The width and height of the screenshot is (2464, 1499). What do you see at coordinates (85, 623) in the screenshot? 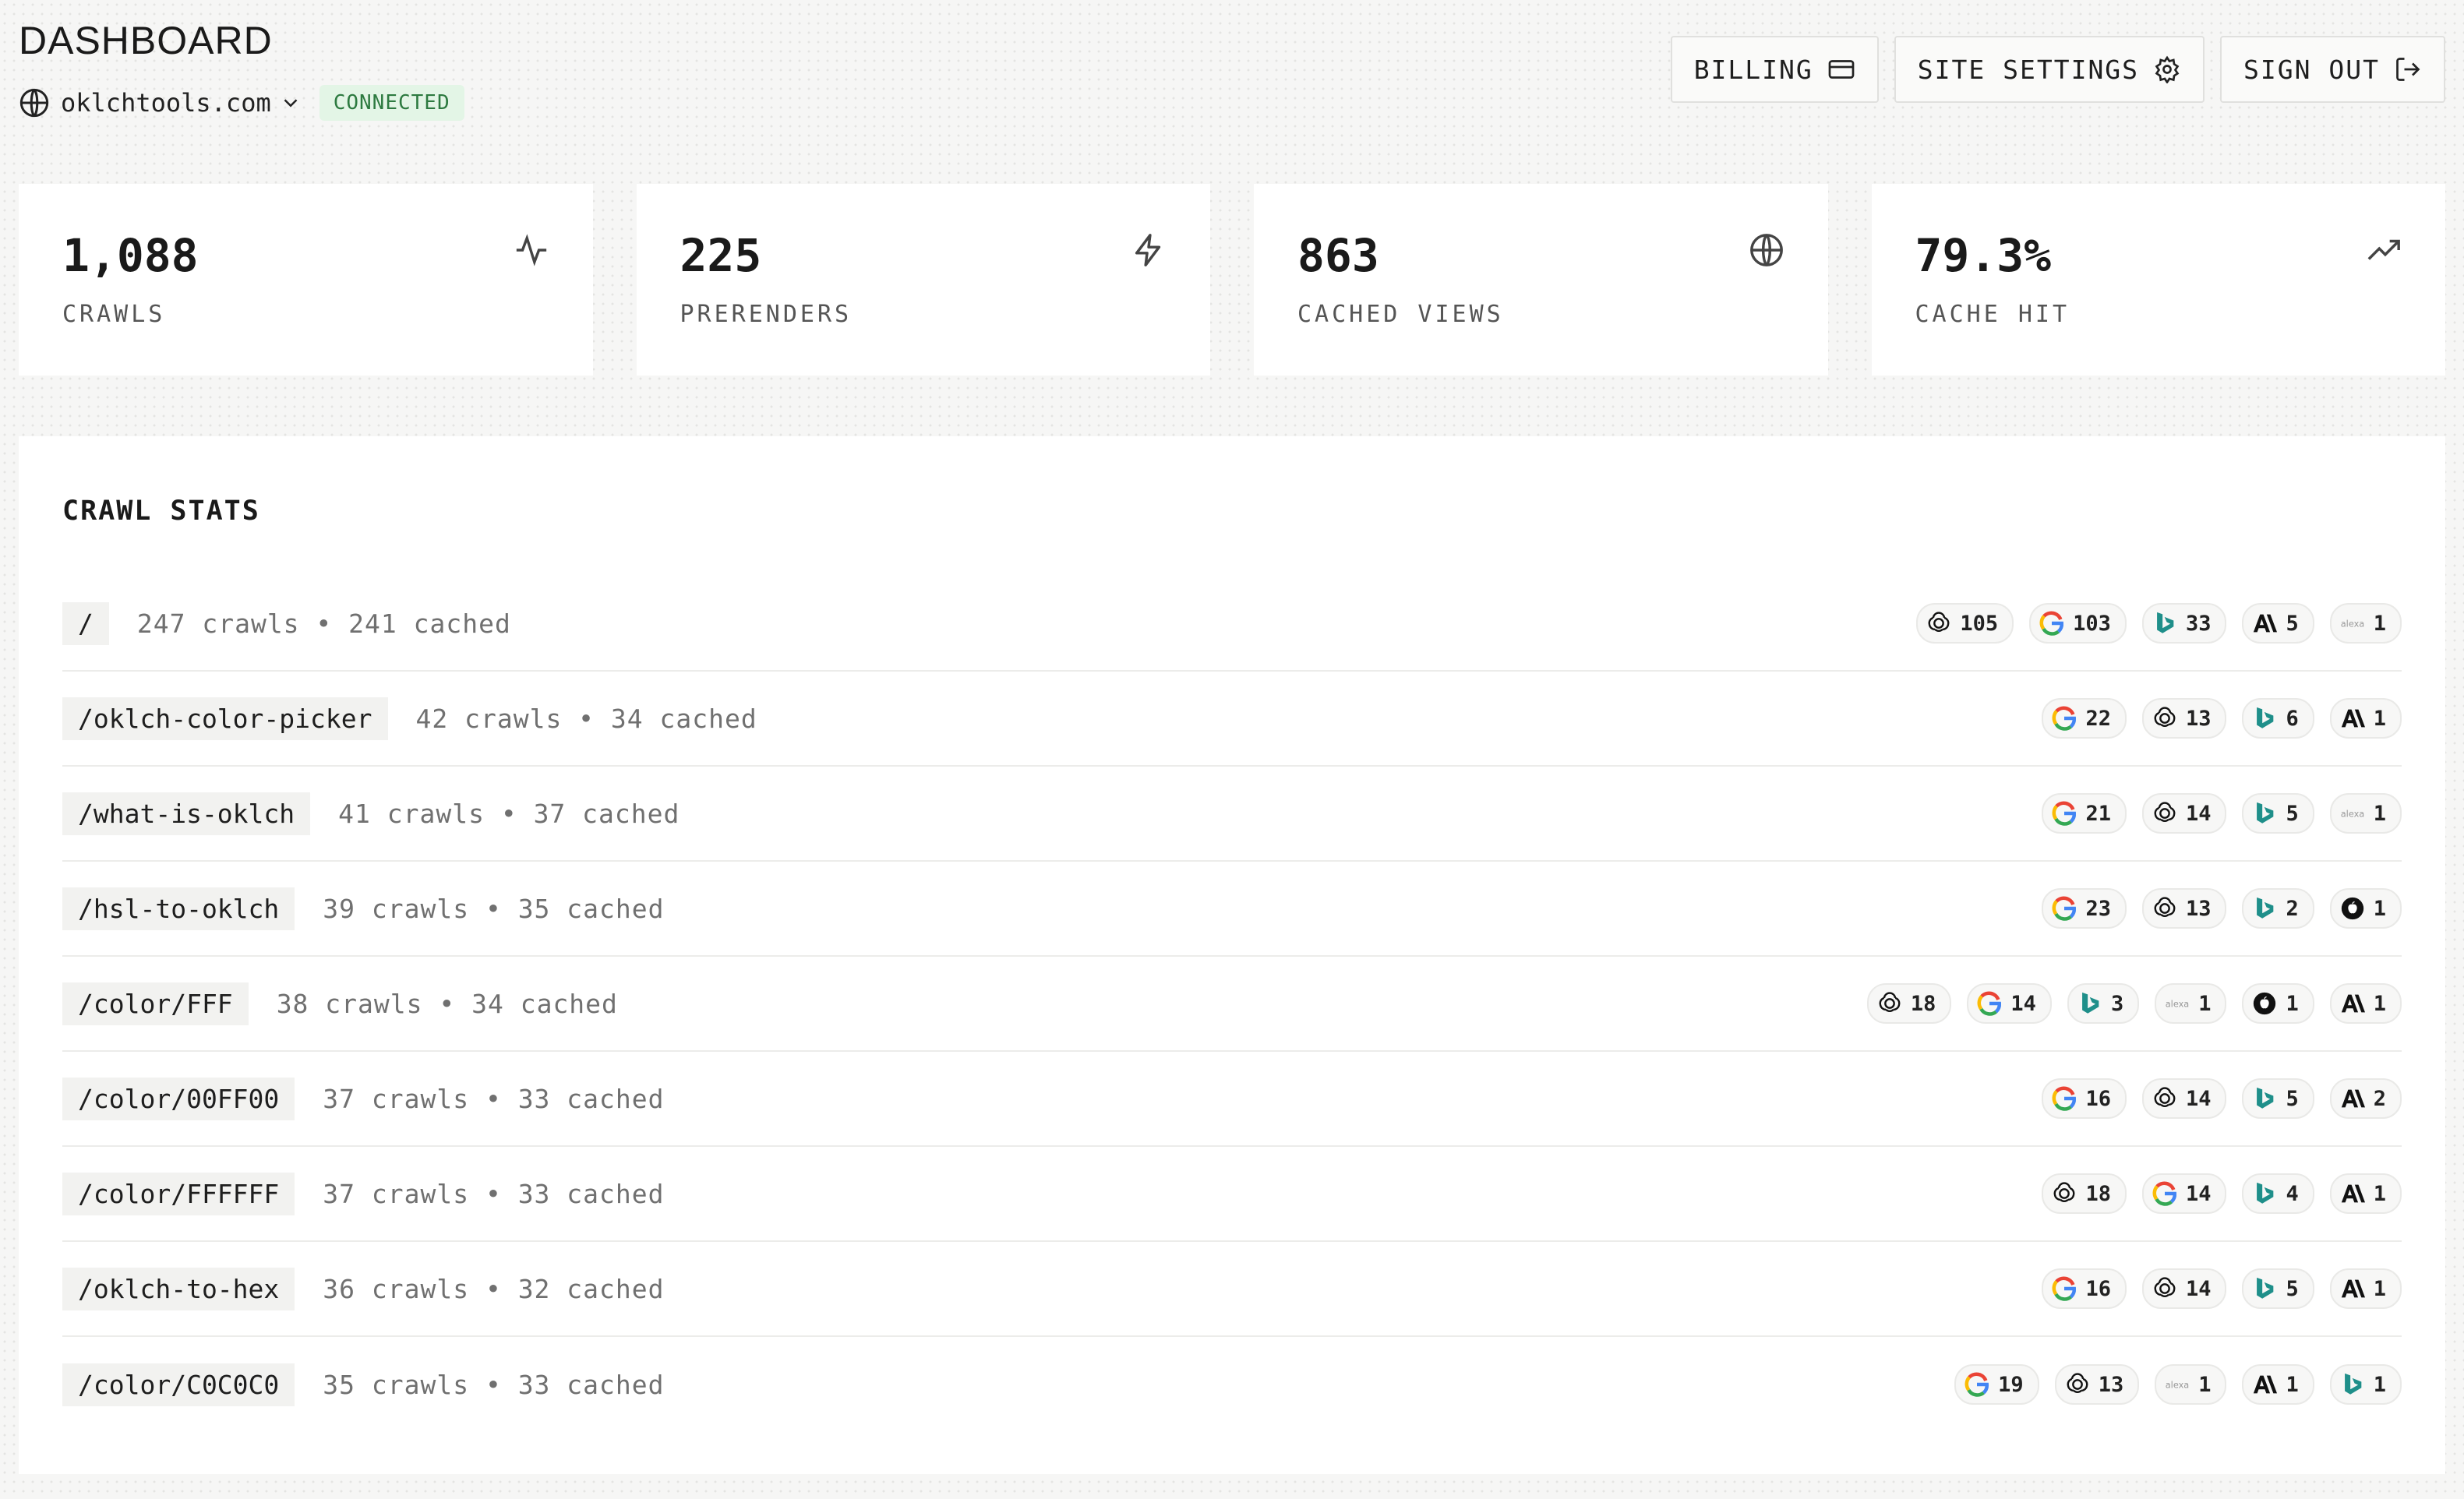
I see `path-label: /` at bounding box center [85, 623].